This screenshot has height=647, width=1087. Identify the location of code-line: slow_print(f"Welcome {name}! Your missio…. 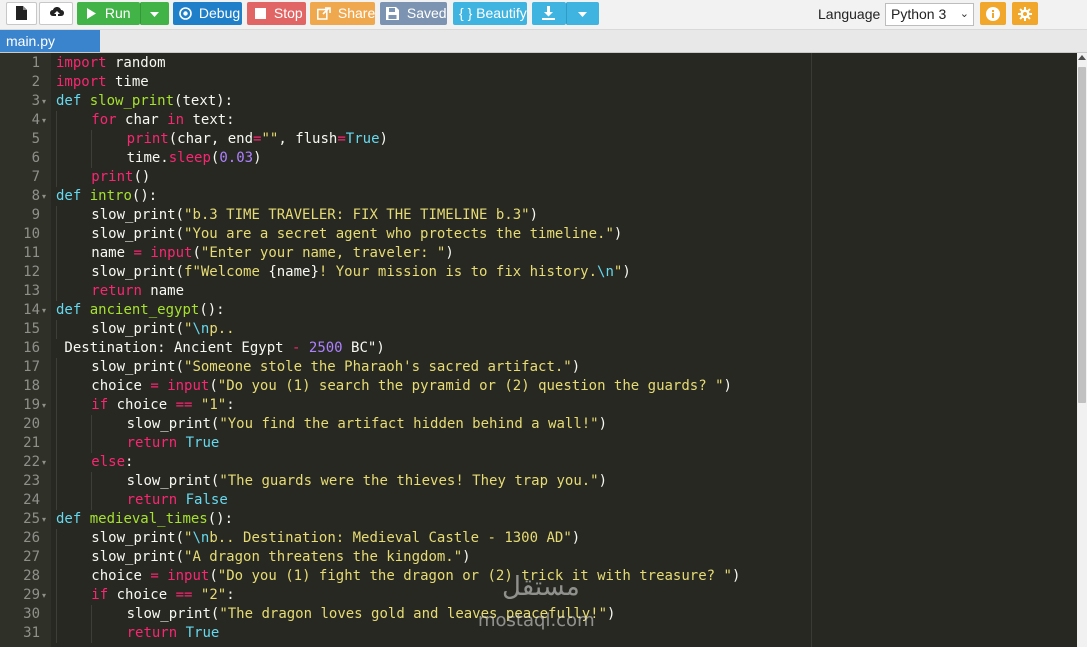
(360, 272).